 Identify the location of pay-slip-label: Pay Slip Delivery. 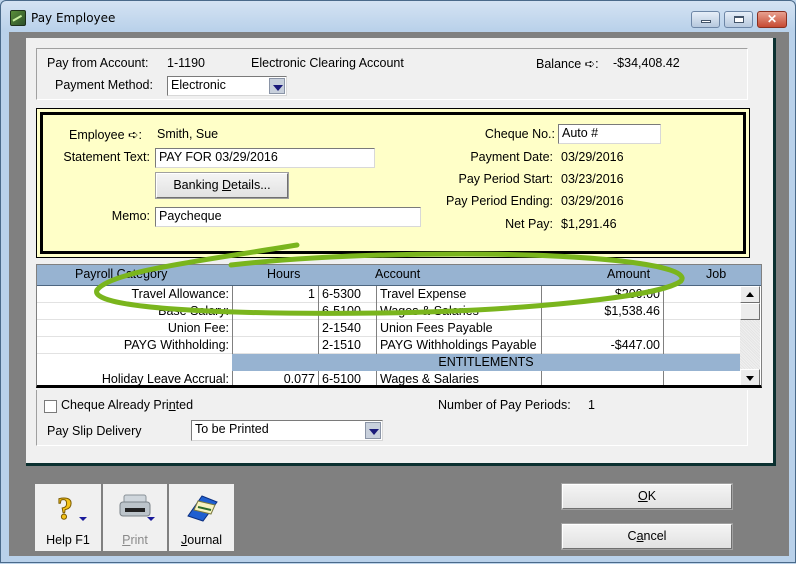
(94, 431).